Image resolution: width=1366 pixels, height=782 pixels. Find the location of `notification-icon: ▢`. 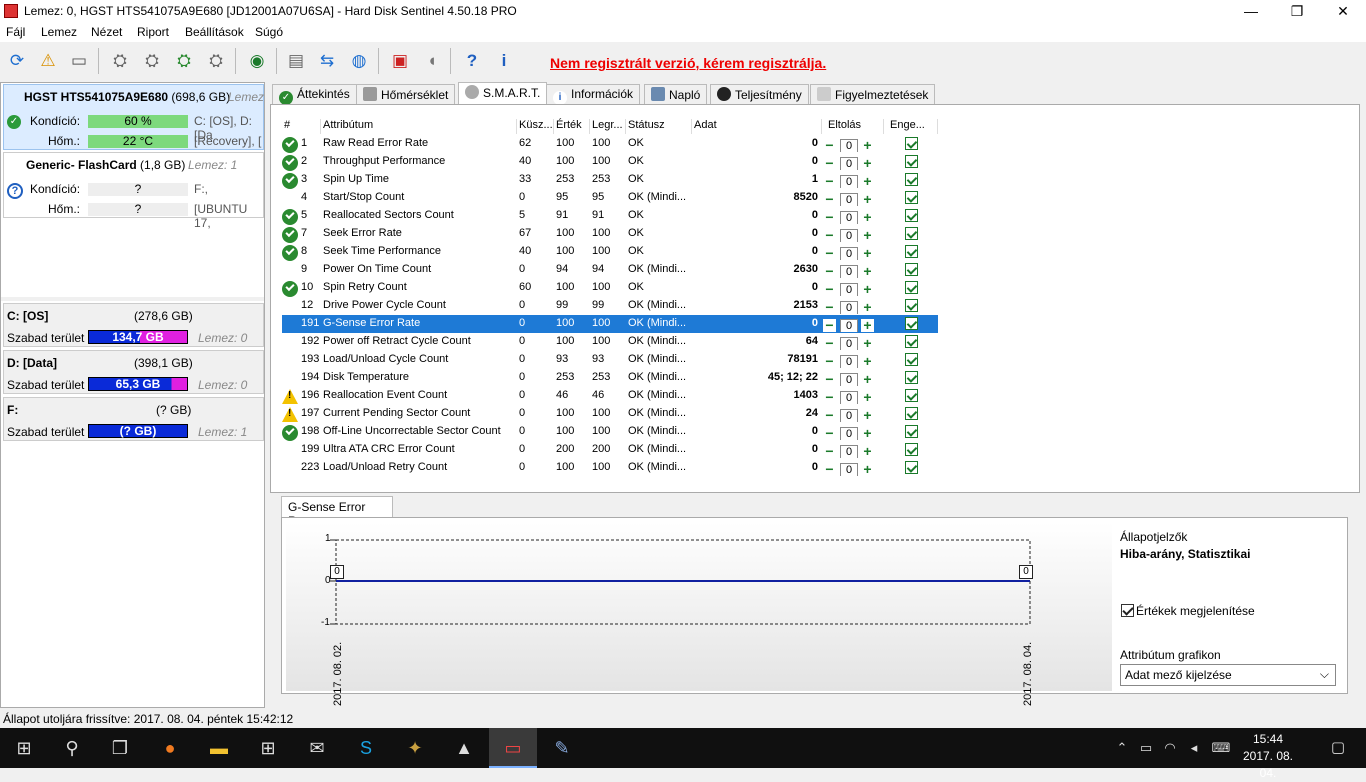

notification-icon: ▢ is located at coordinates (1338, 748).